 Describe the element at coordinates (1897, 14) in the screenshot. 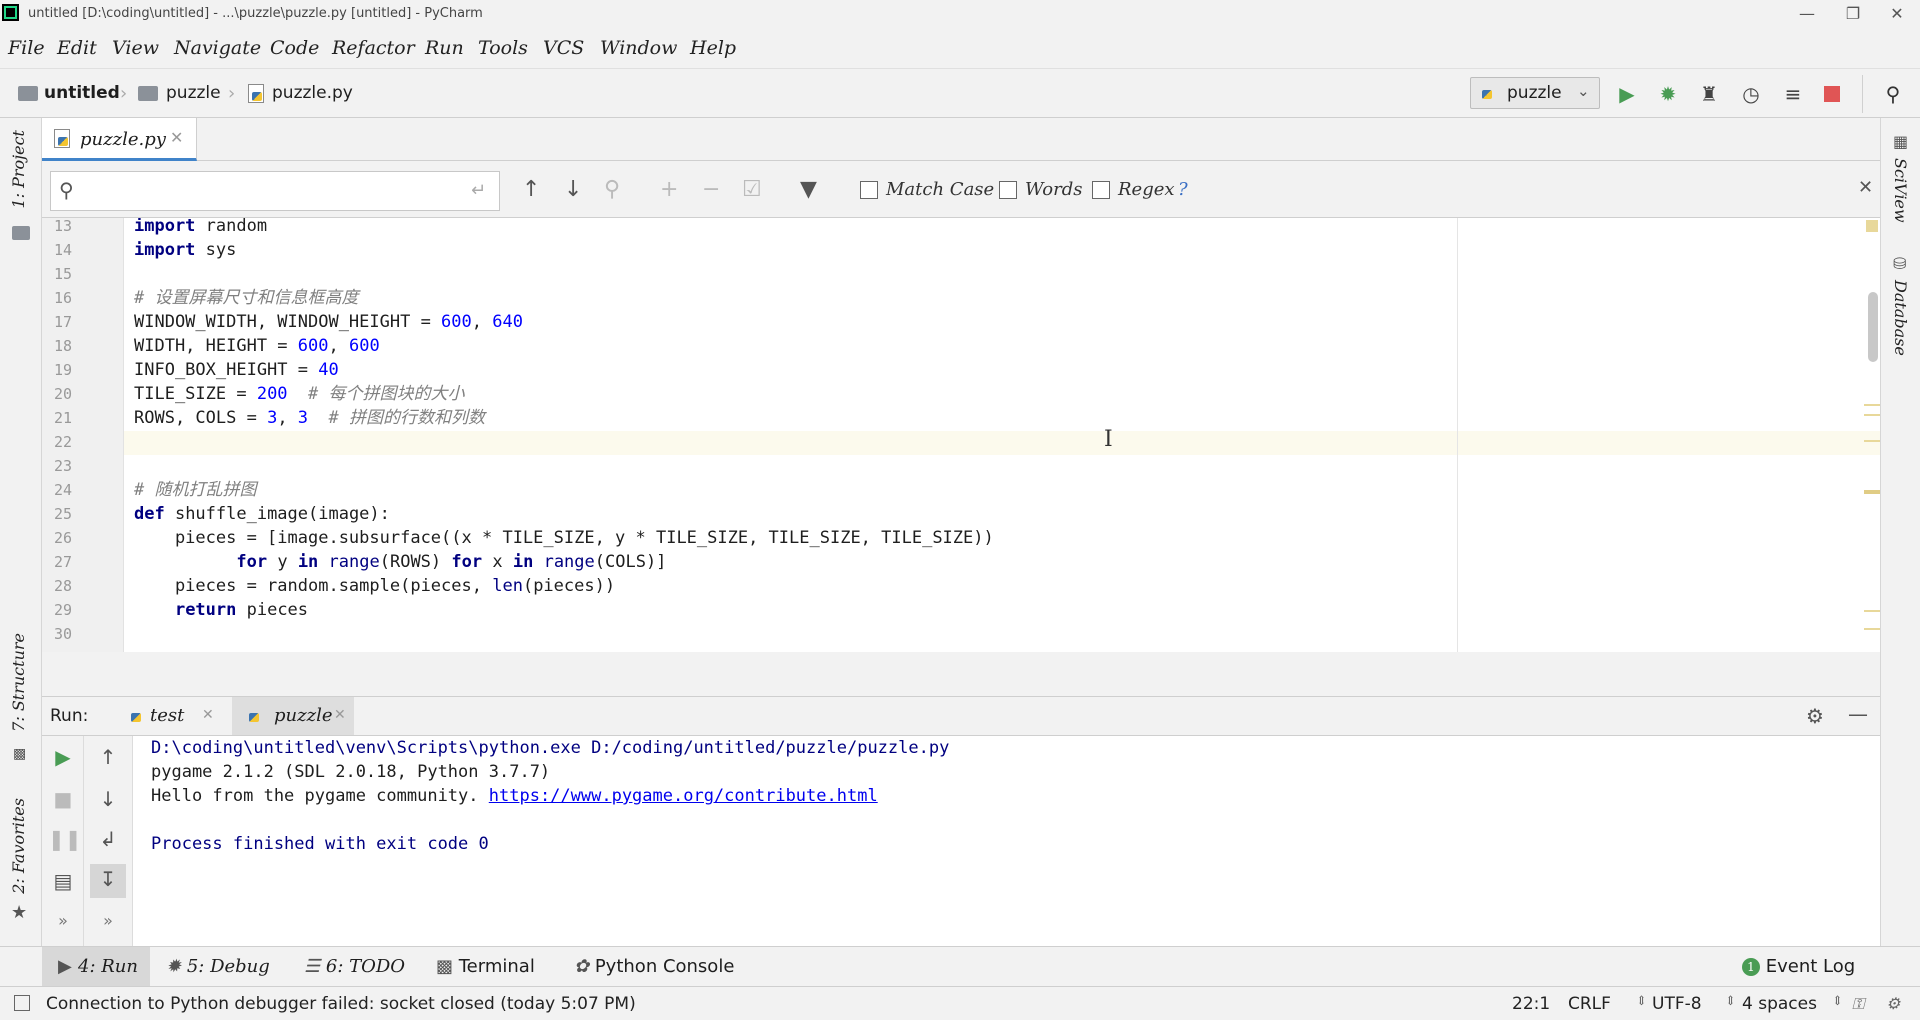

I see `close-icon: ✕` at that location.